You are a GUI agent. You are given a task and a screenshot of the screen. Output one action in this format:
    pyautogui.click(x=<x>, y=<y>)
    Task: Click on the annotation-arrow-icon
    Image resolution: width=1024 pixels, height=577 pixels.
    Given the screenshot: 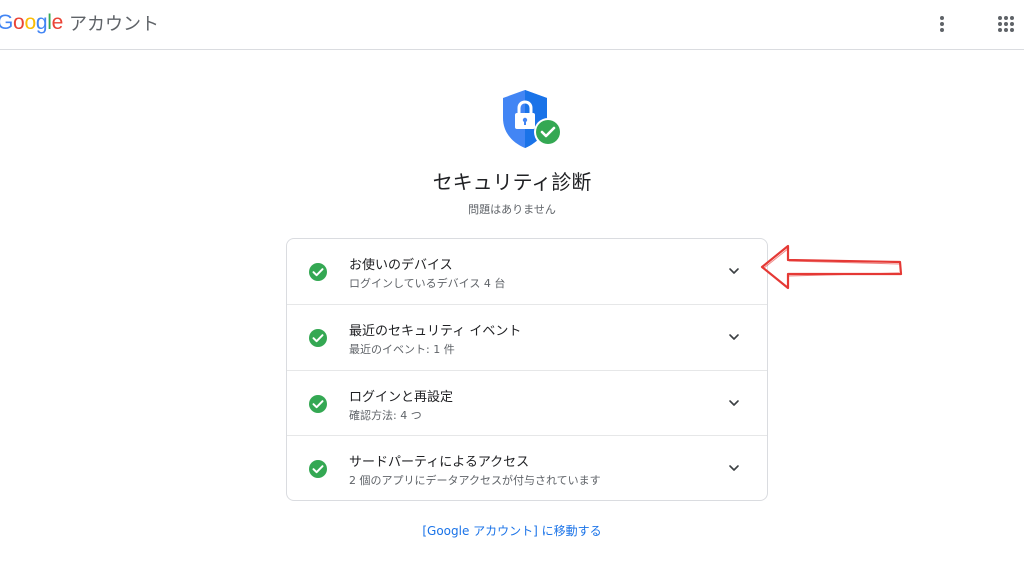 What is the action you would take?
    pyautogui.click(x=831, y=267)
    